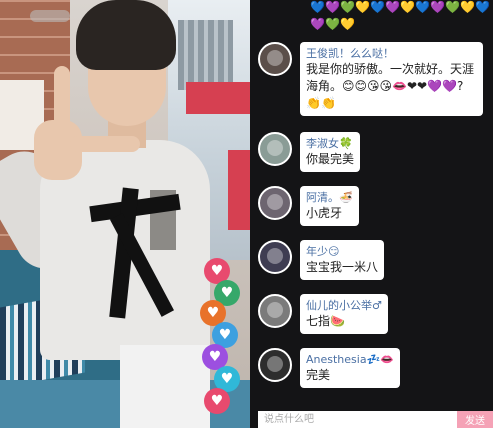  What do you see at coordinates (239, 190) in the screenshot?
I see `window-sign-strip` at bounding box center [239, 190].